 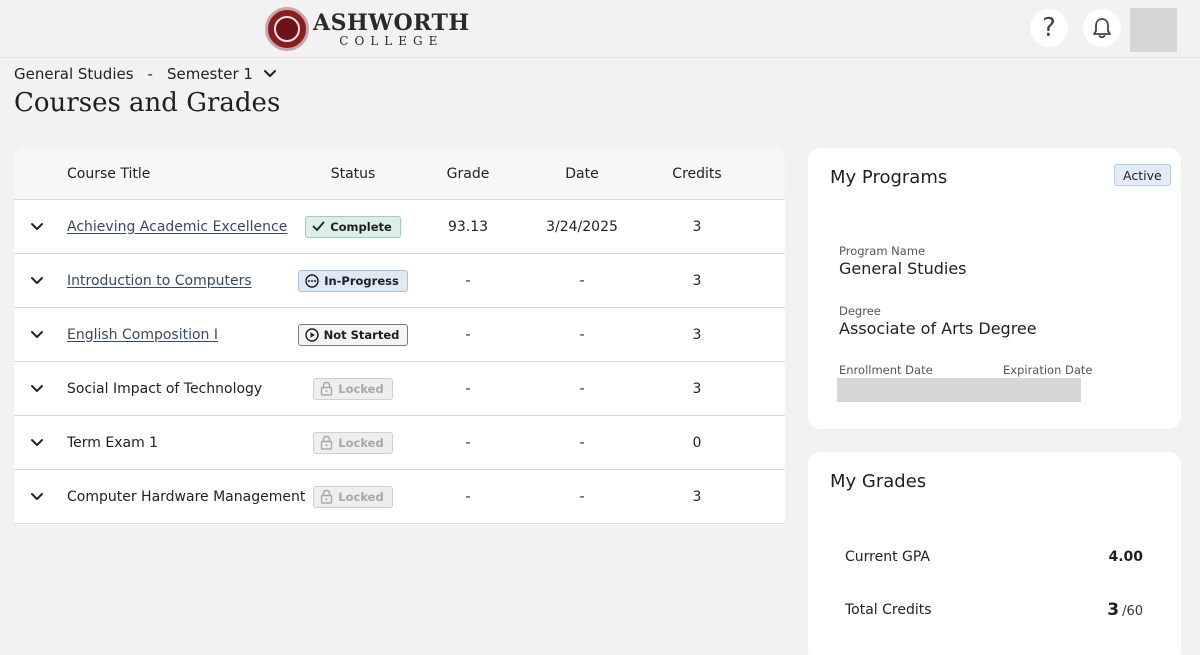 What do you see at coordinates (959, 390) in the screenshot?
I see `enrollment-dates-placeholder` at bounding box center [959, 390].